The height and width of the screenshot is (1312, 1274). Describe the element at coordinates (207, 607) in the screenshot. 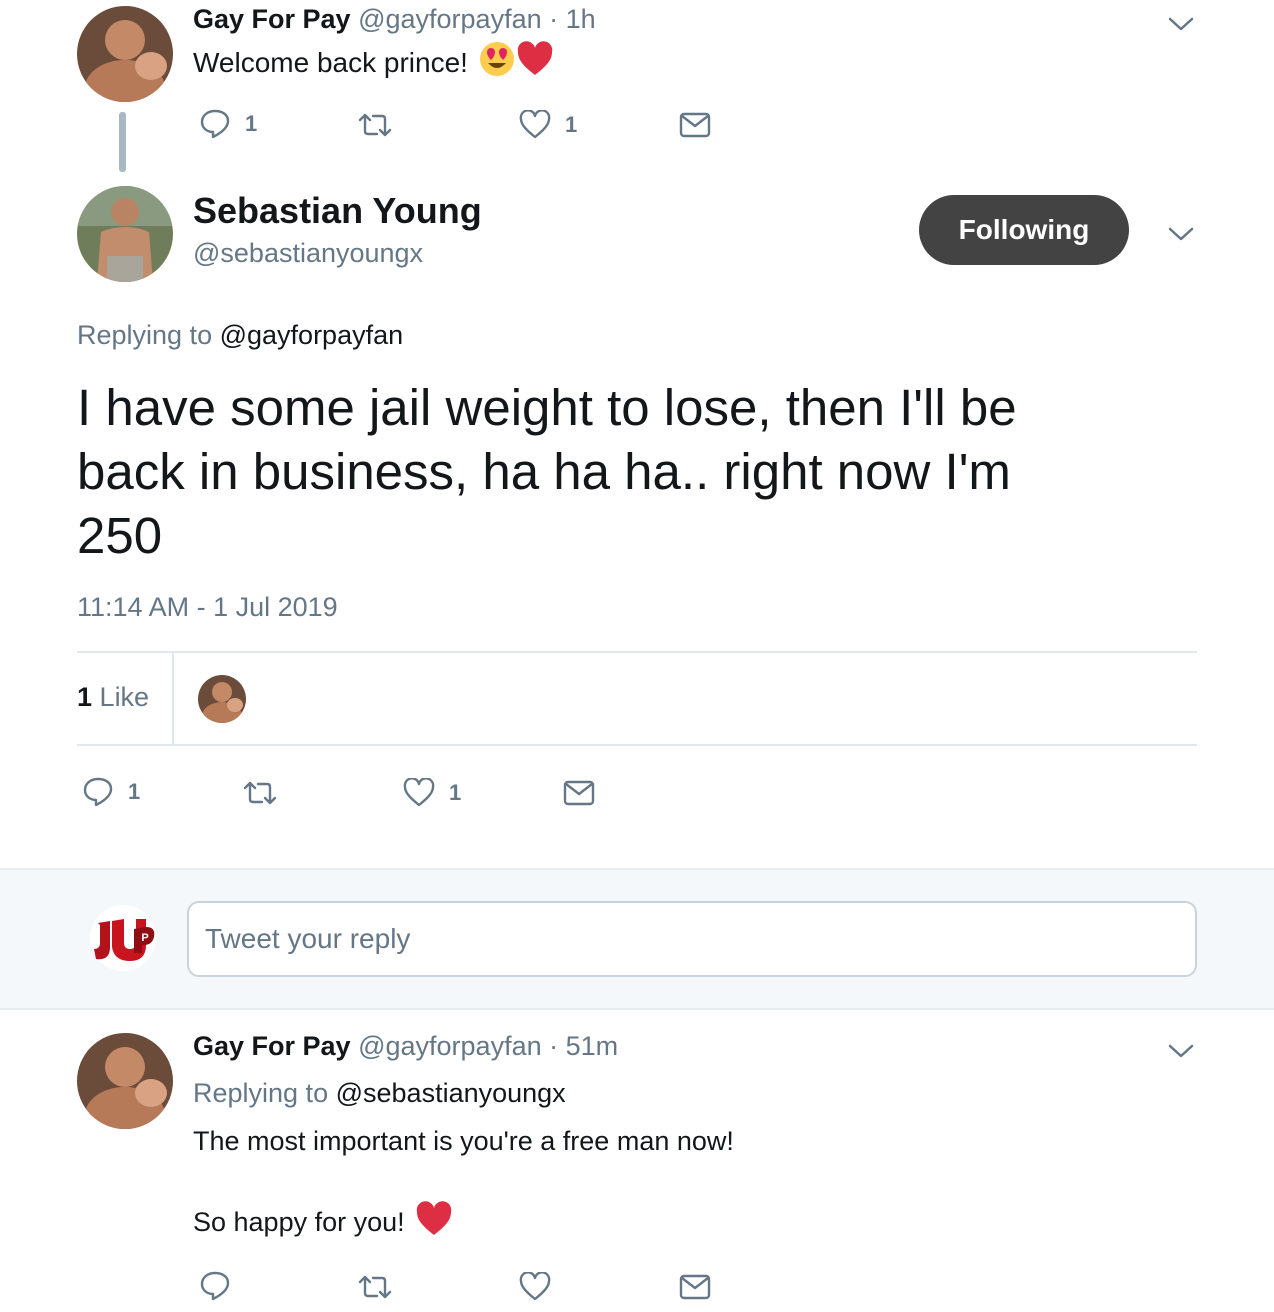

I see `tweet-timestamp: 11:14 AM - 1 Jul 2019` at that location.